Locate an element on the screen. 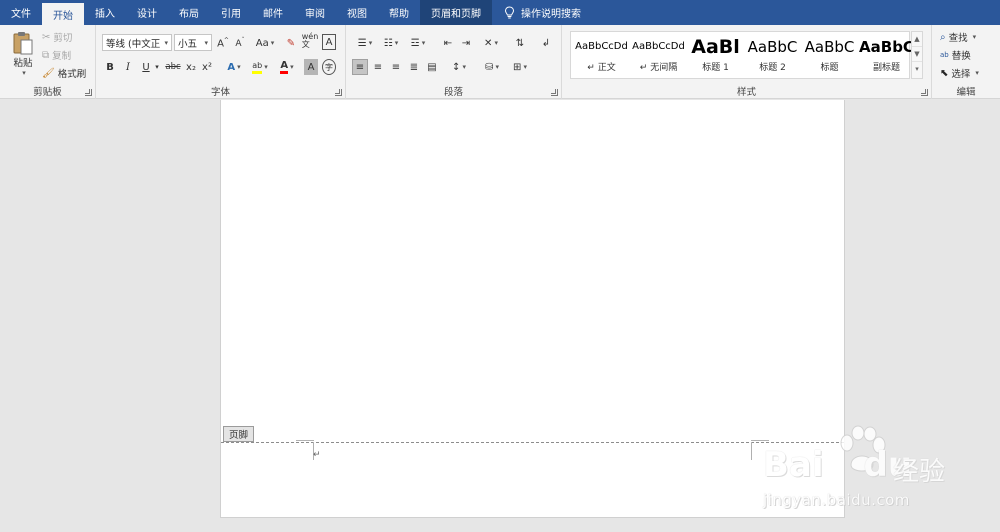 This screenshot has width=1000, height=532. enclose-characters-button: A is located at coordinates (329, 42).